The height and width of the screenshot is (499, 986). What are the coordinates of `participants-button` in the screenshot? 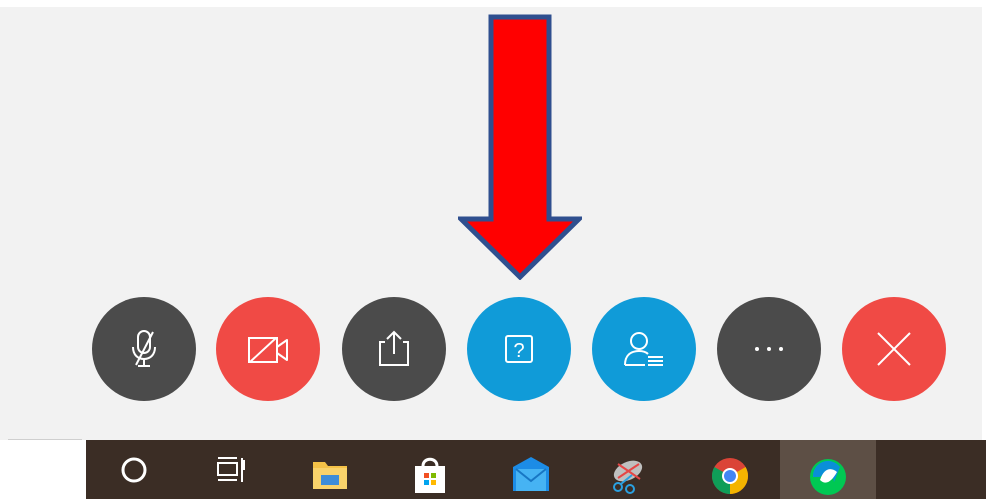 It's located at (644, 349).